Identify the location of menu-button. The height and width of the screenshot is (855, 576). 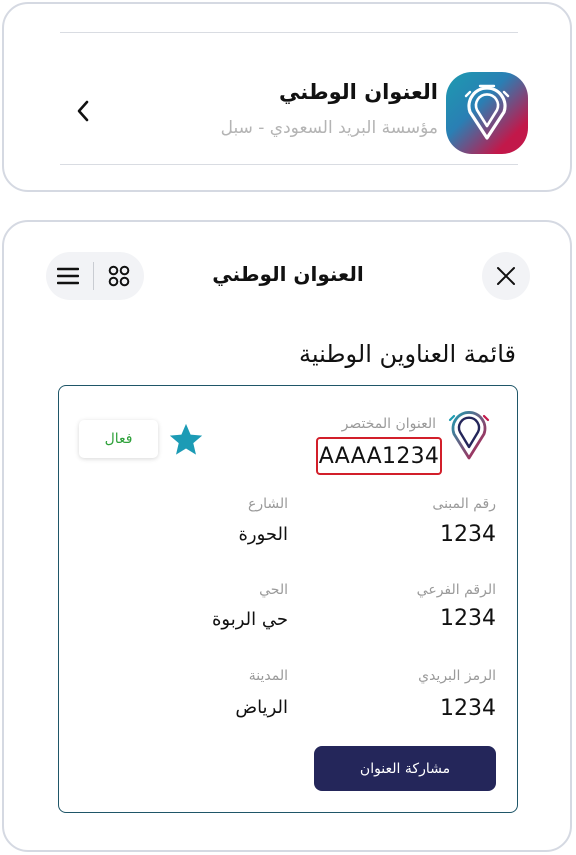
(68, 276).